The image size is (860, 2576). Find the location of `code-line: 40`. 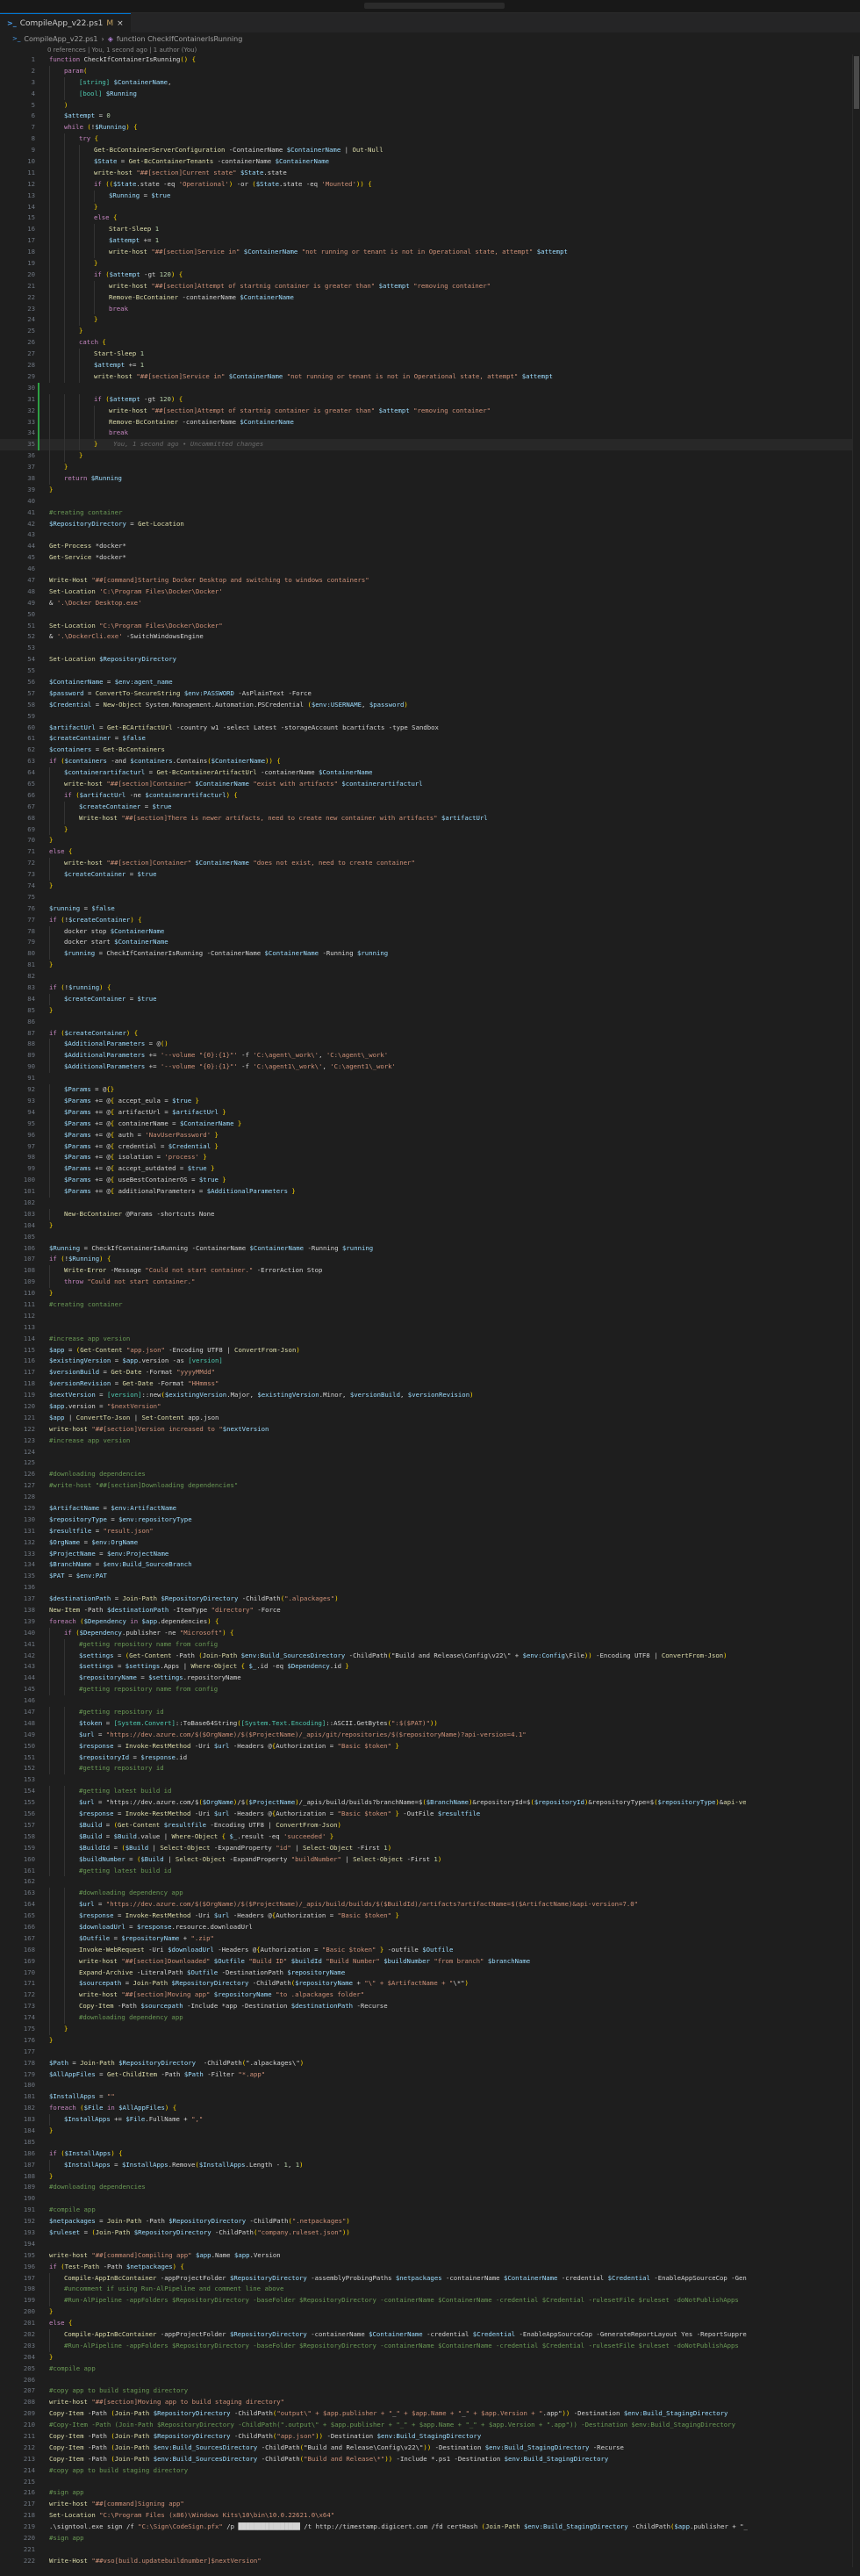

code-line: 40 is located at coordinates (430, 501).